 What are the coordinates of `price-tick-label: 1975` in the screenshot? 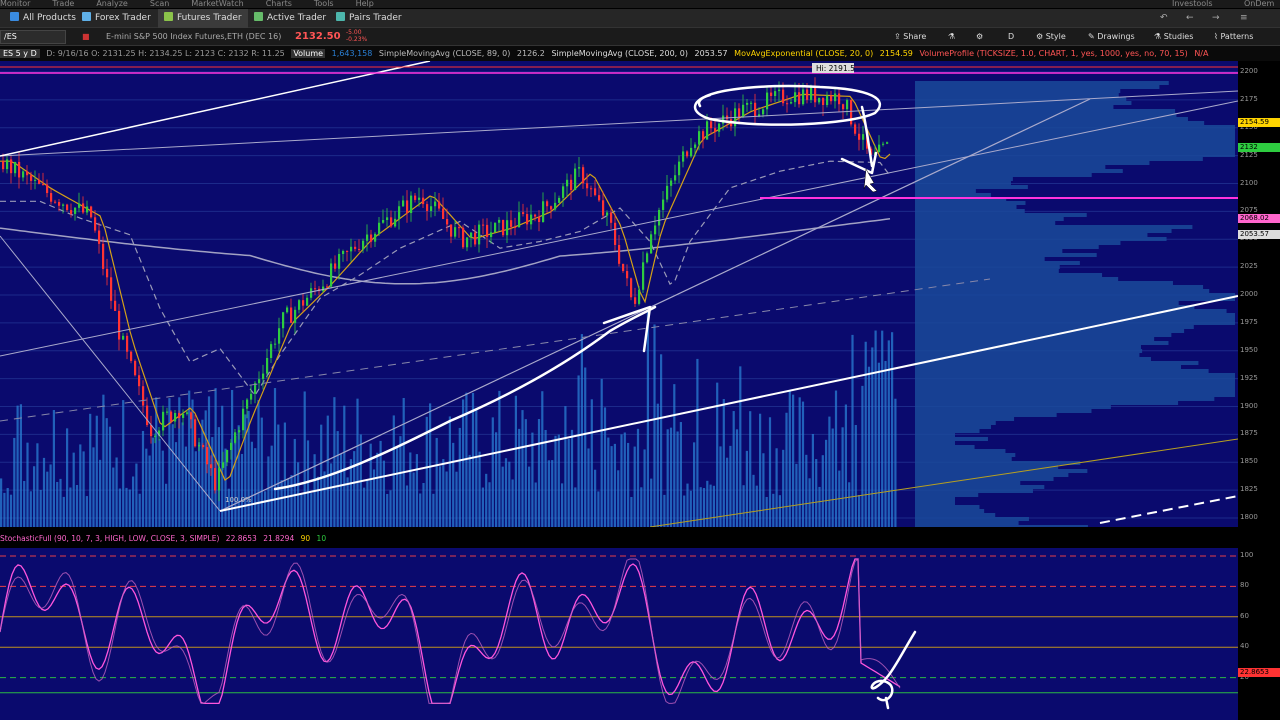 It's located at (1249, 321).